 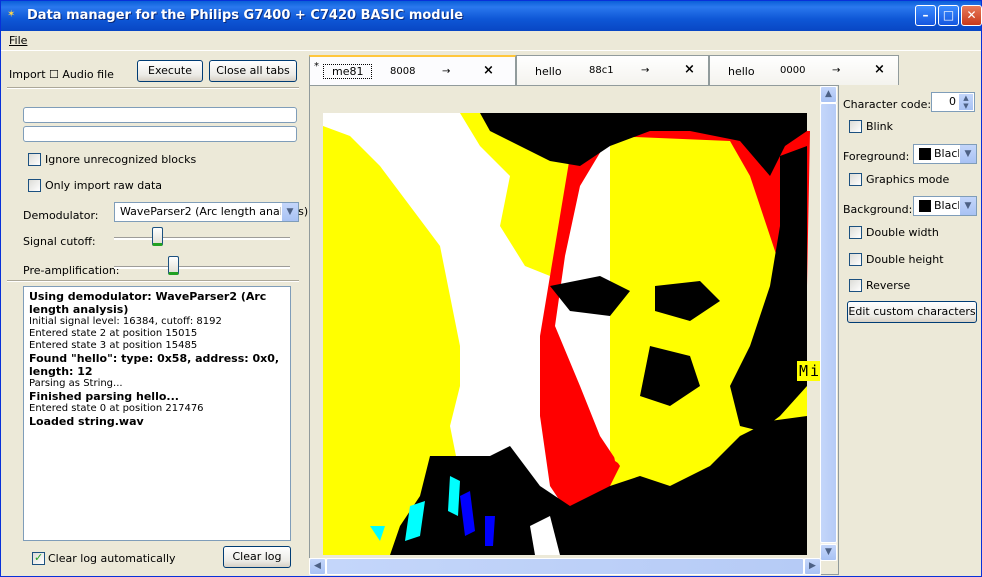 I want to click on tab-address: 0000, so click(x=793, y=70).